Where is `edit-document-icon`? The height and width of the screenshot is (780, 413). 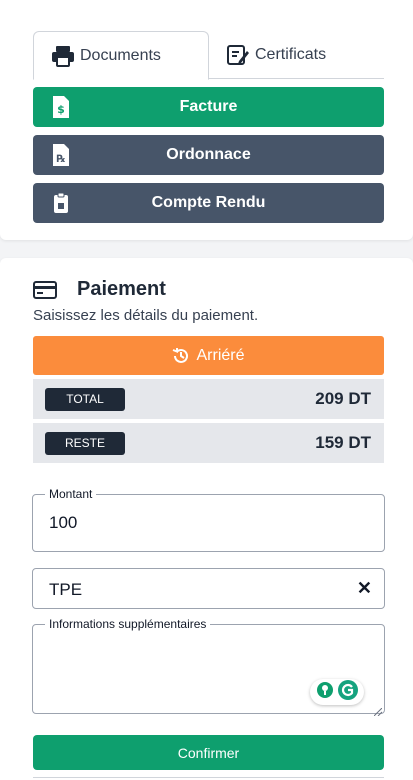 edit-document-icon is located at coordinates (238, 55).